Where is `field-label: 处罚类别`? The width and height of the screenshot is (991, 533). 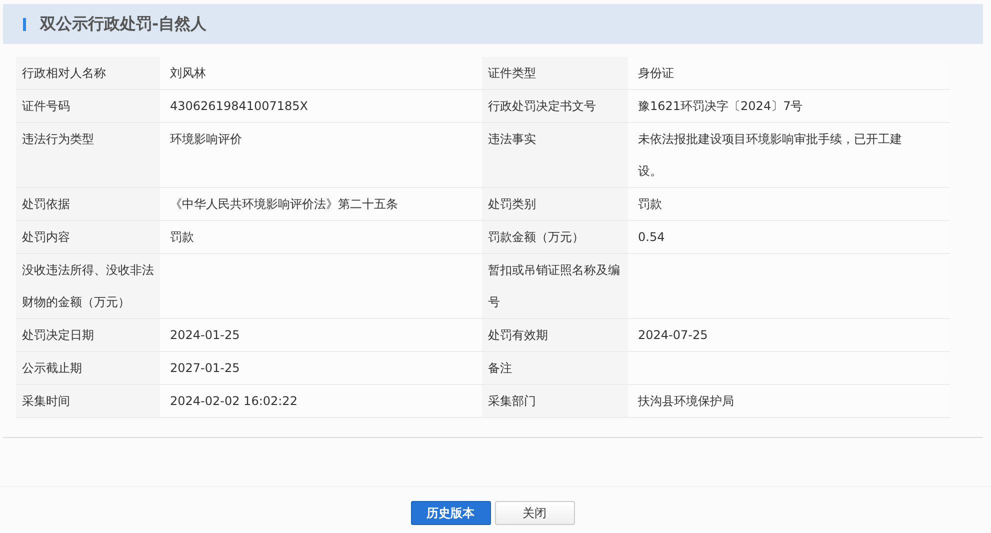
field-label: 处罚类别 is located at coordinates (512, 204).